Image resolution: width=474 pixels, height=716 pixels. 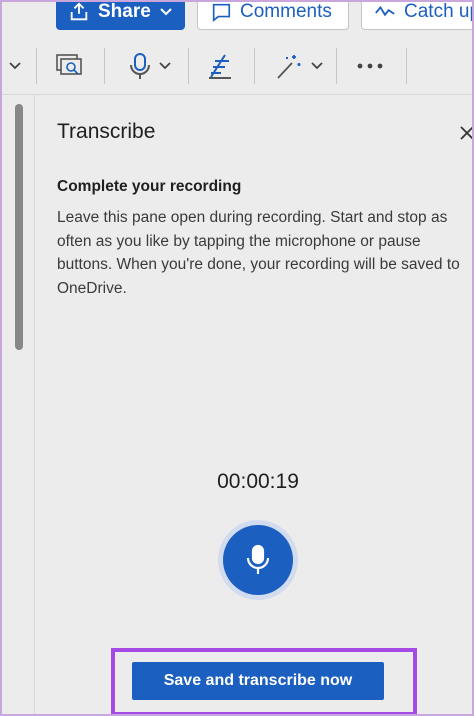 I want to click on editor-button, so click(x=220, y=66).